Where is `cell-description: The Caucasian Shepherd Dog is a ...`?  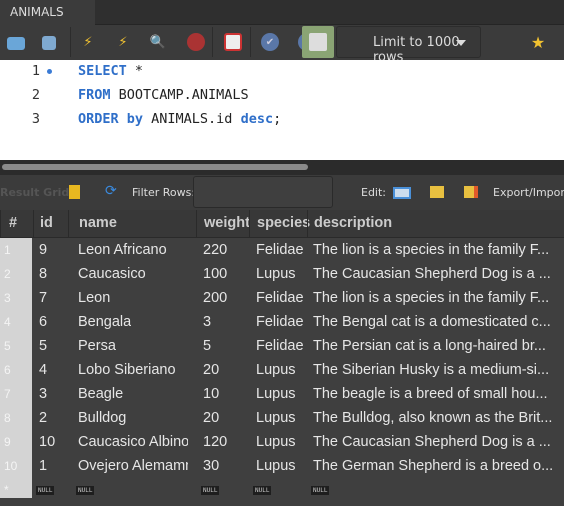 cell-description: The Caucasian Shepherd Dog is a ... is located at coordinates (432, 442).